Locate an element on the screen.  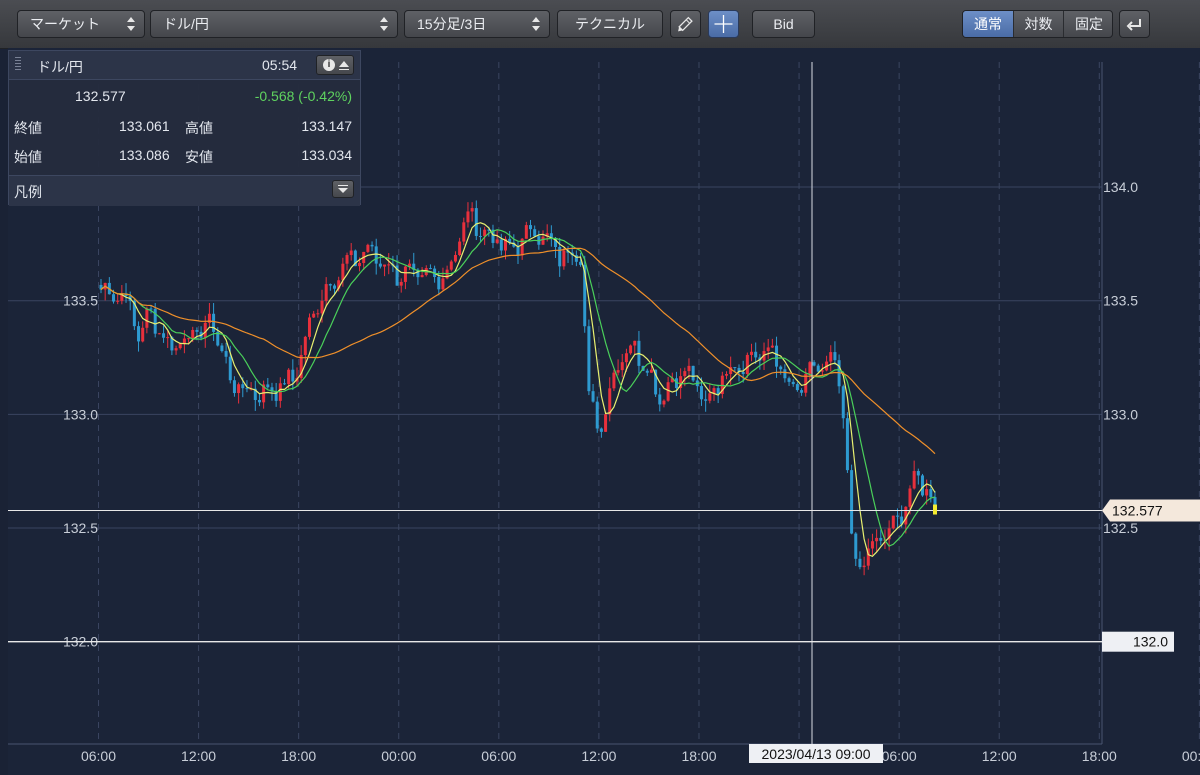
y-tick-label-right: 133.5 is located at coordinates (1120, 301).